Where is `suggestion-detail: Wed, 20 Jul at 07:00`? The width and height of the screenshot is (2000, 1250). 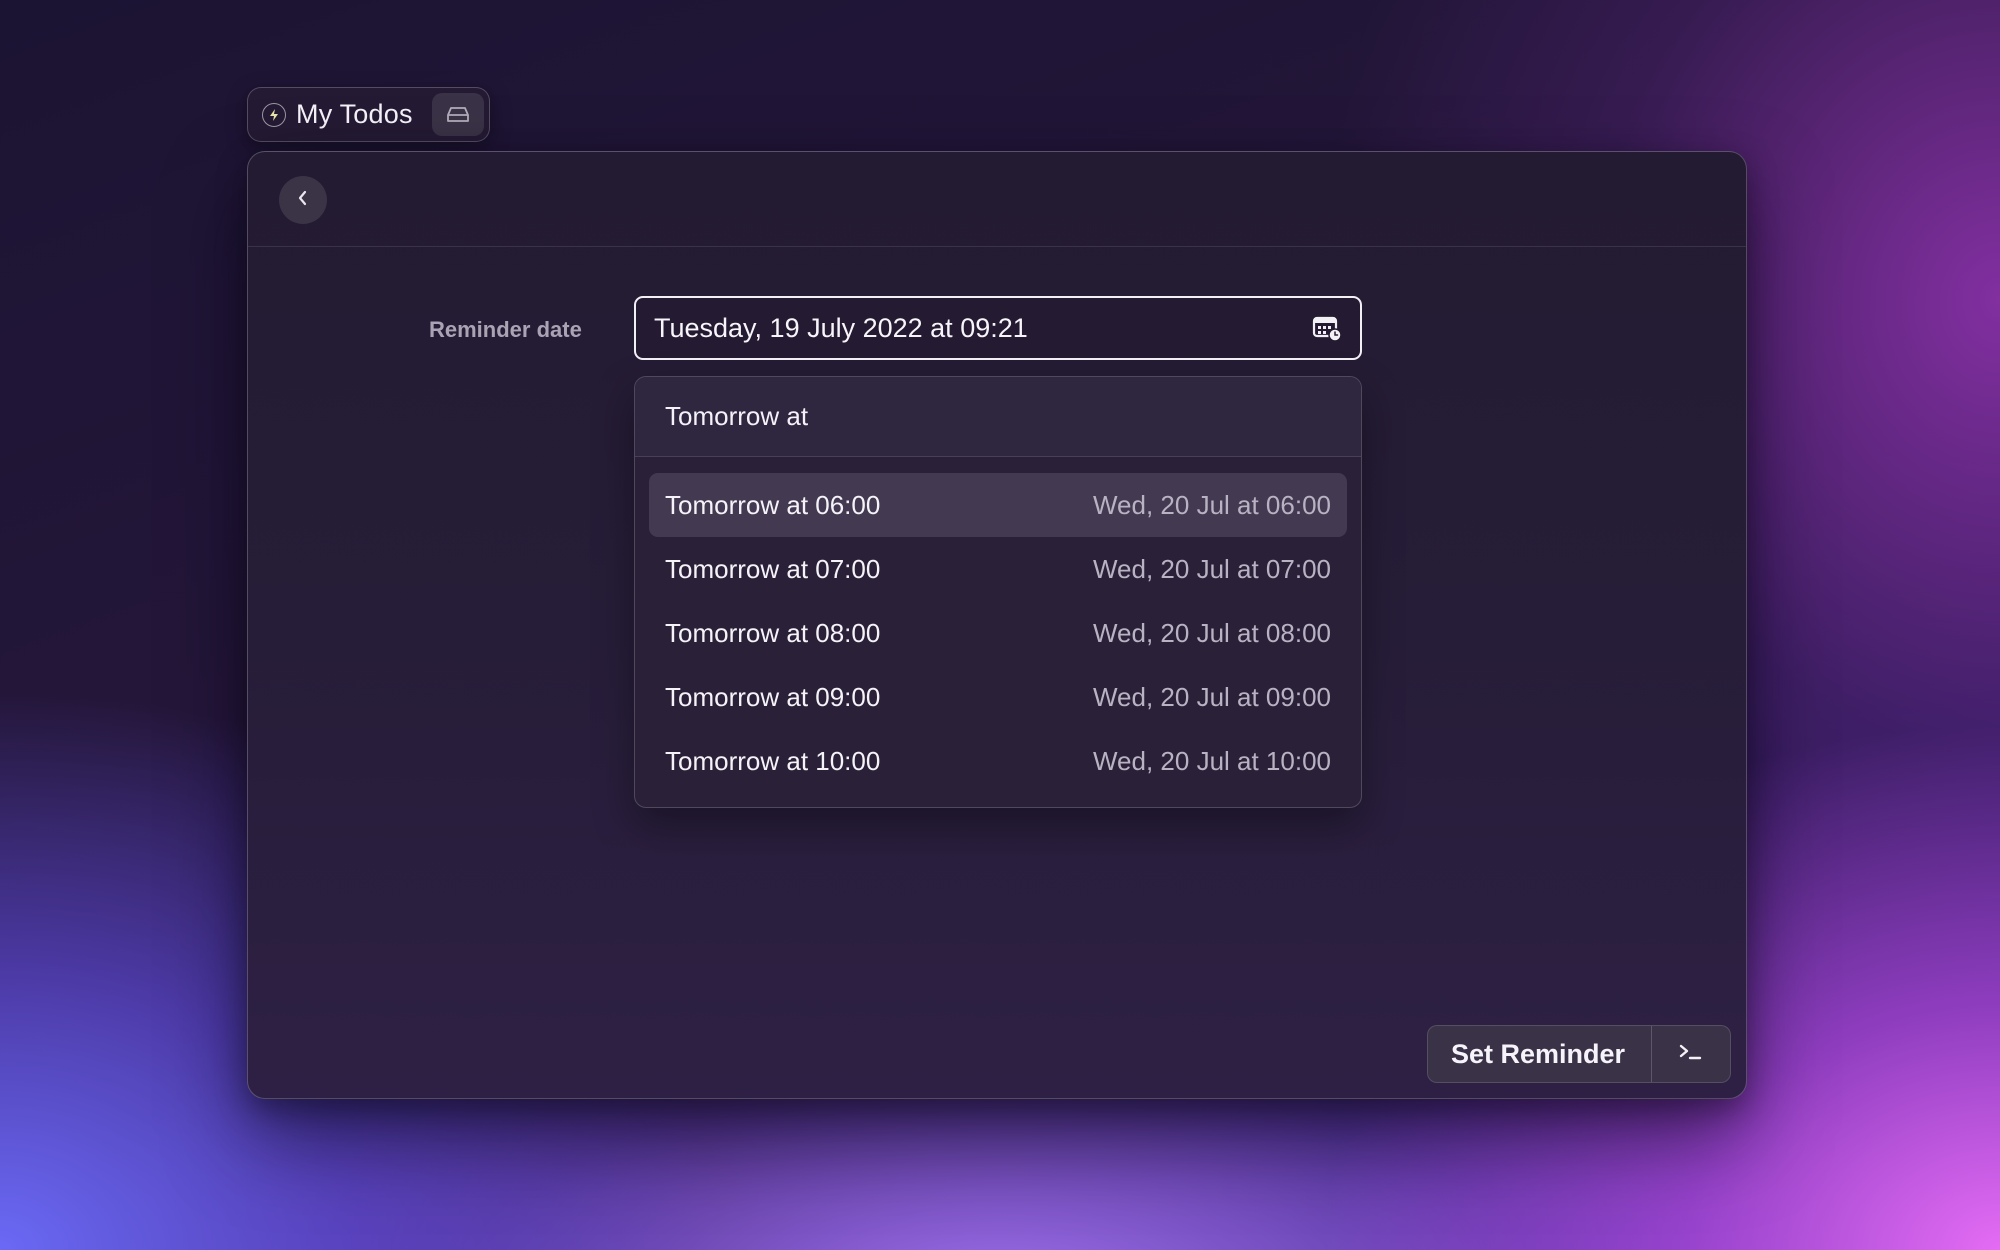
suggestion-detail: Wed, 20 Jul at 07:00 is located at coordinates (1211, 568).